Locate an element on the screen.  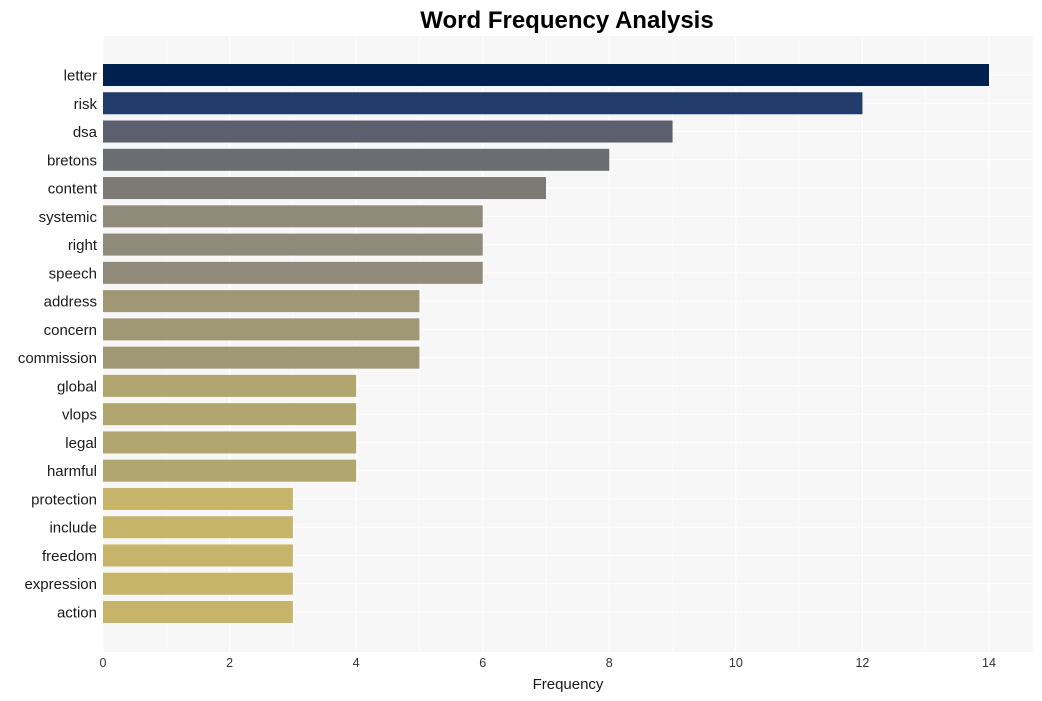
bar-risk is located at coordinates (483, 103).